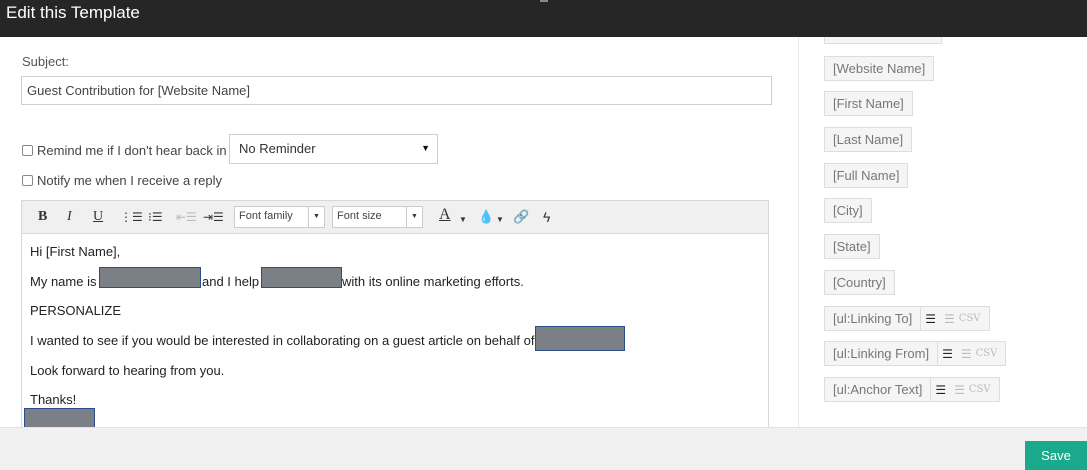 The image size is (1087, 470). What do you see at coordinates (883, 40) in the screenshot?
I see `merge-tag-partial` at bounding box center [883, 40].